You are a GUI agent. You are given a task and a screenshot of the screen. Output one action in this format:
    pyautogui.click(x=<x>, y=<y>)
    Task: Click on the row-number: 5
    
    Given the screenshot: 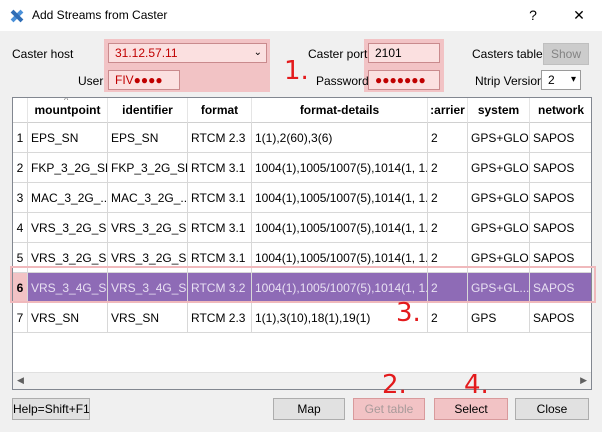 What is the action you would take?
    pyautogui.click(x=20, y=258)
    